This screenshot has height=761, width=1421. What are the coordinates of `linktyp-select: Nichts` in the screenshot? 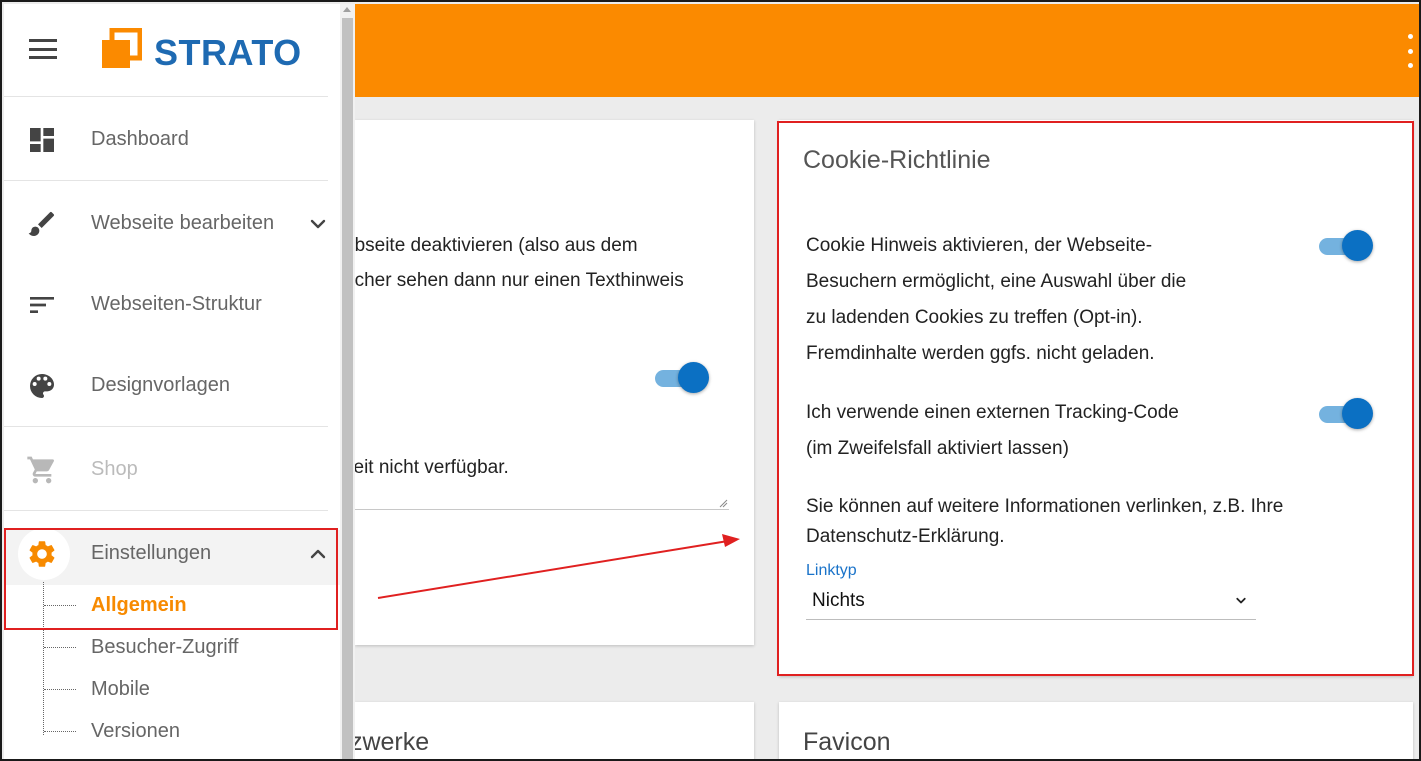 It's located at (1031, 603).